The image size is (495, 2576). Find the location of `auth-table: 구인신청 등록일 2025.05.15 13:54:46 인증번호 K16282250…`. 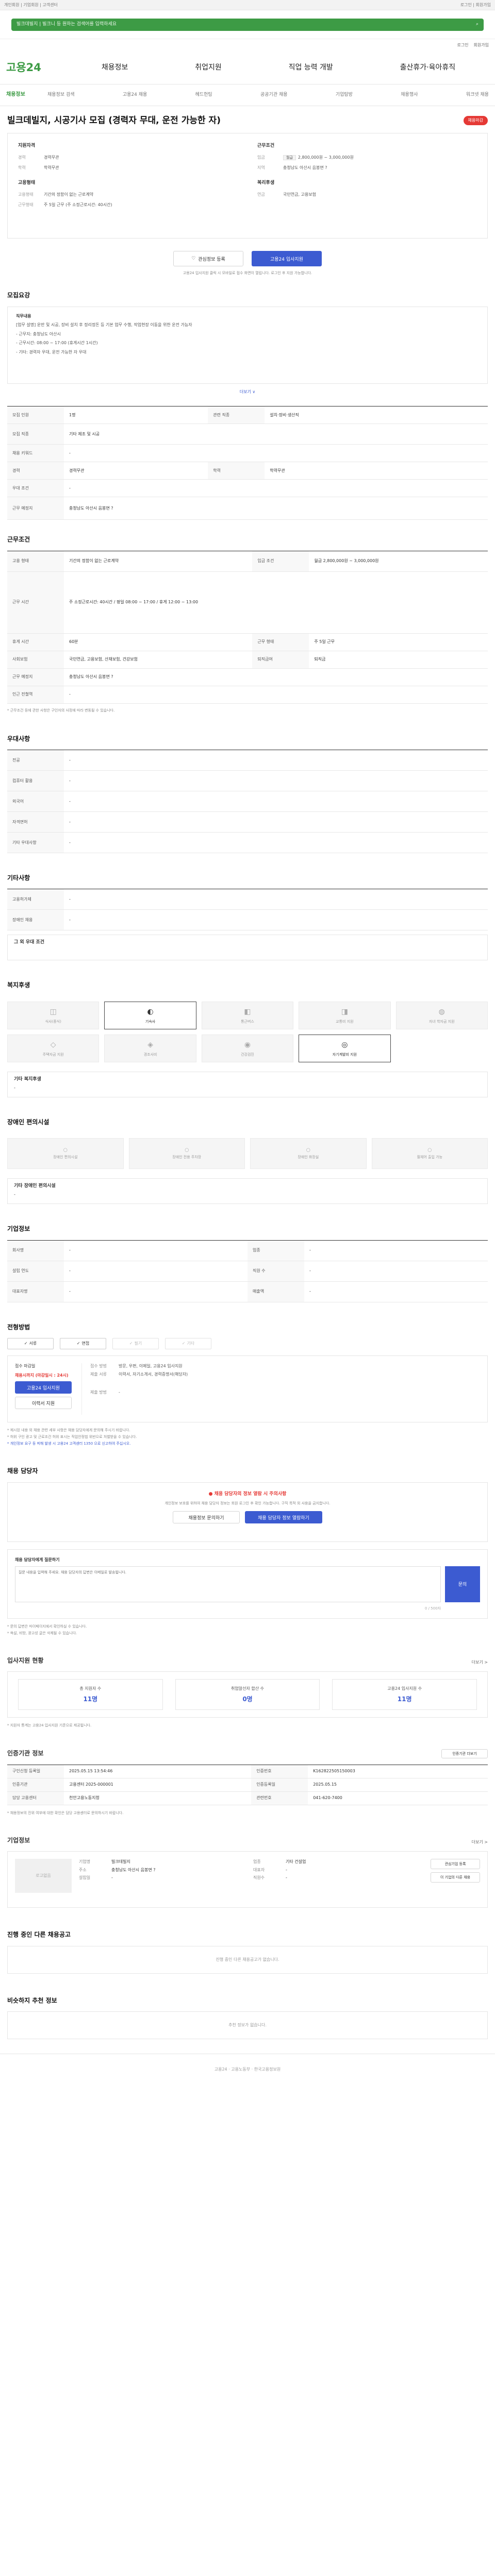

auth-table: 구인신청 등록일 2025.05.15 13:54:46 인증번호 K16282250… is located at coordinates (247, 1784).